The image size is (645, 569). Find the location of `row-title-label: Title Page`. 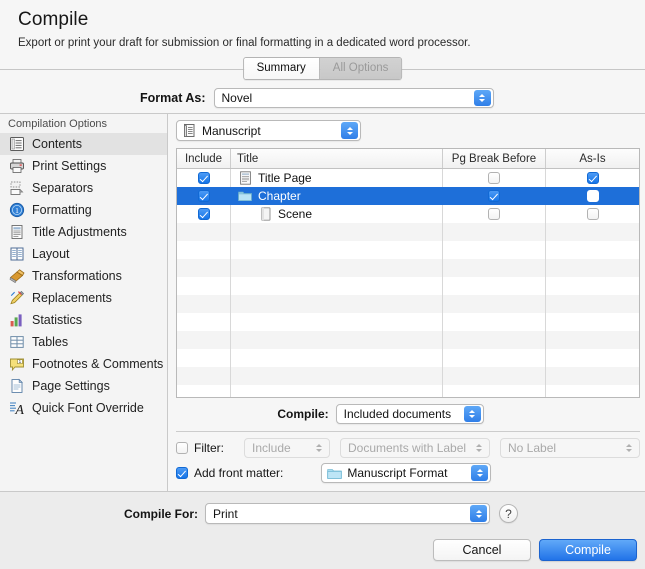

row-title-label: Title Page is located at coordinates (285, 178).